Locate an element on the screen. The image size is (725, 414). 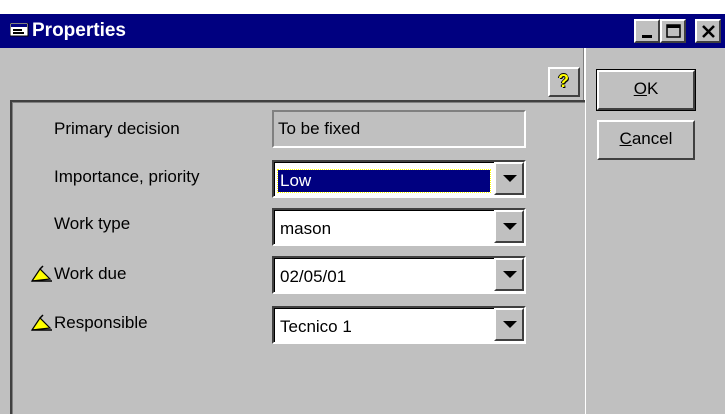
responsible-dropdown: Tecnico 1 is located at coordinates (399, 325).